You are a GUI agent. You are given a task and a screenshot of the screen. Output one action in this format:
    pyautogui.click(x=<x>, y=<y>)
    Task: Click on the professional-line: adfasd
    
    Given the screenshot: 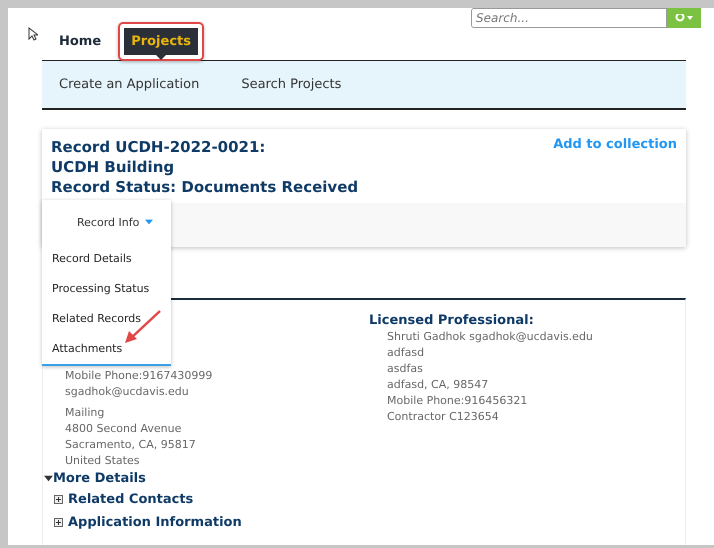 What is the action you would take?
    pyautogui.click(x=406, y=353)
    